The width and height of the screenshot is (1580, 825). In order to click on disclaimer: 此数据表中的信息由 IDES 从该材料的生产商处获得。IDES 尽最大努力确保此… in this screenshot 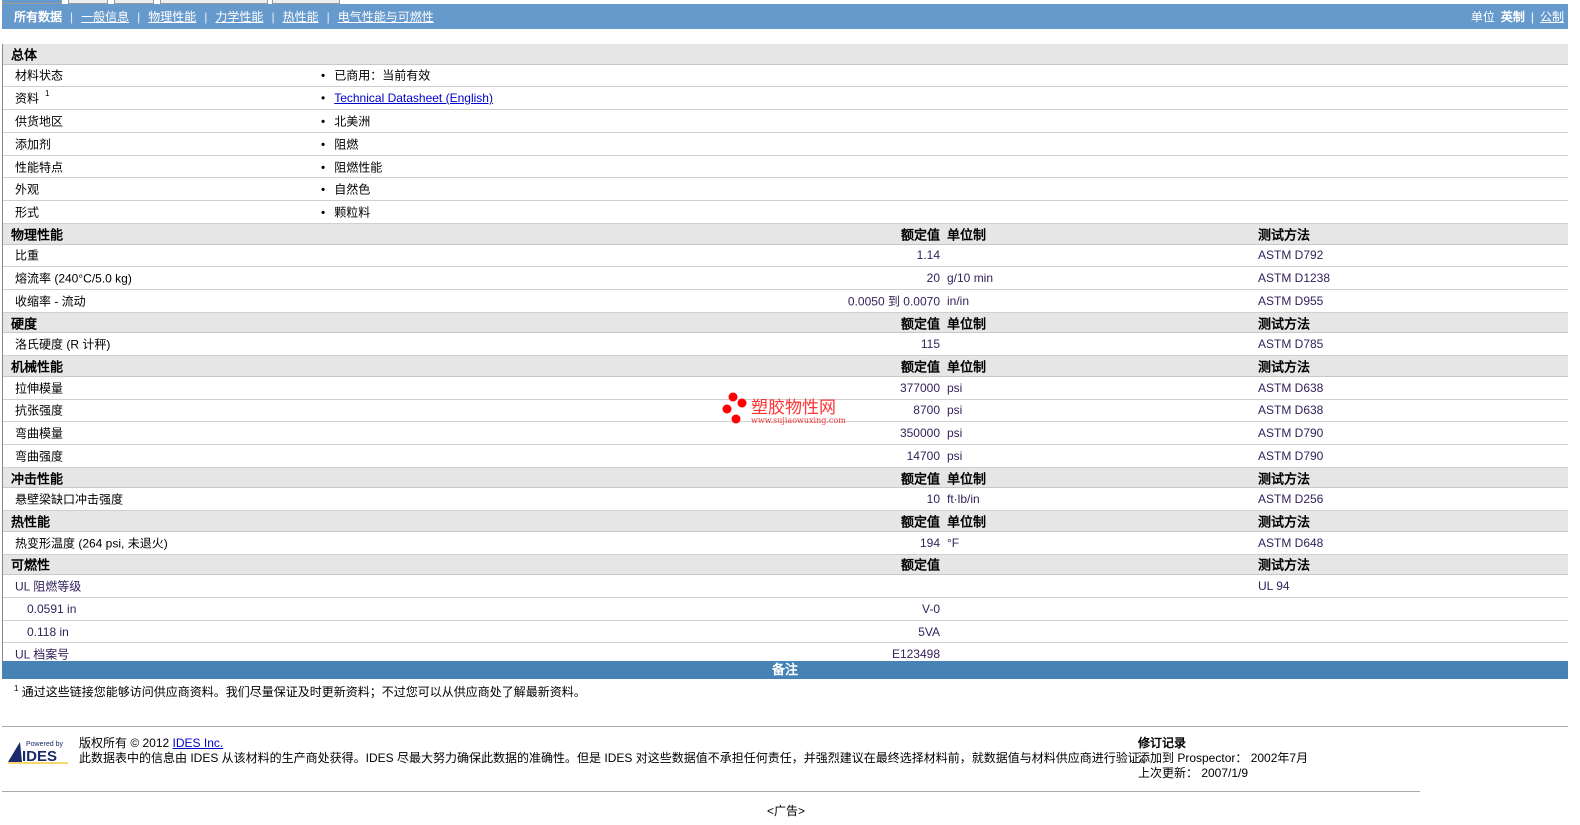, I will do `click(615, 758)`.